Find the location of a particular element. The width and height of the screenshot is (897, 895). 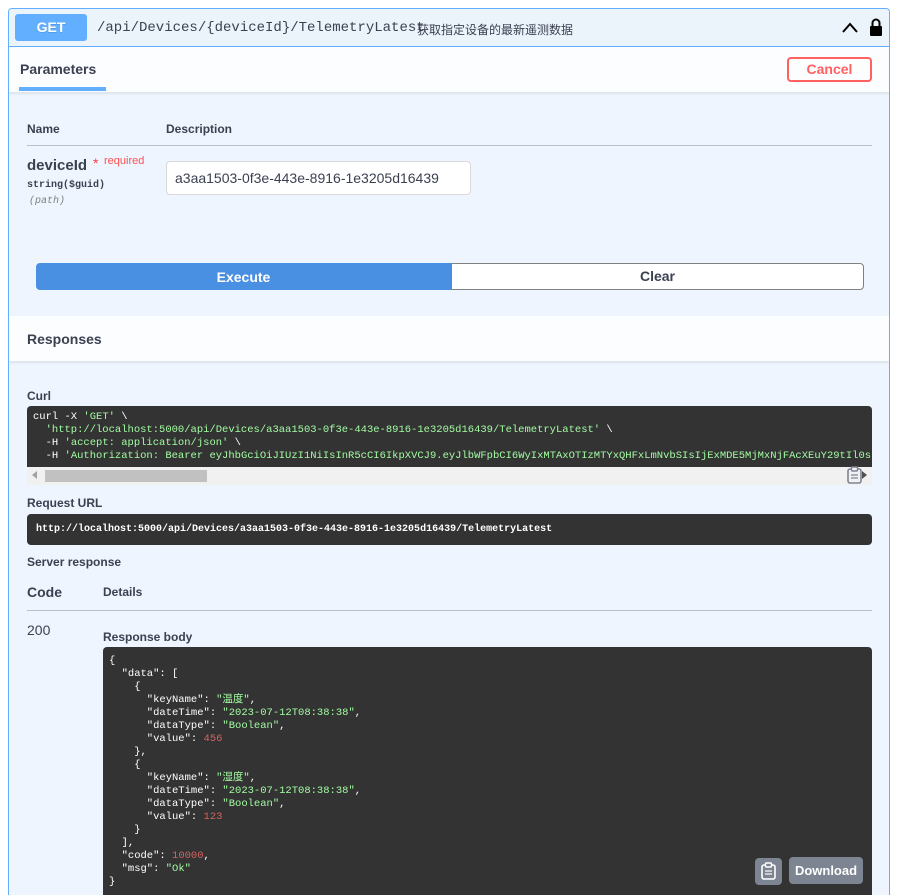

tab-parameters: Parameters is located at coordinates (58, 69).